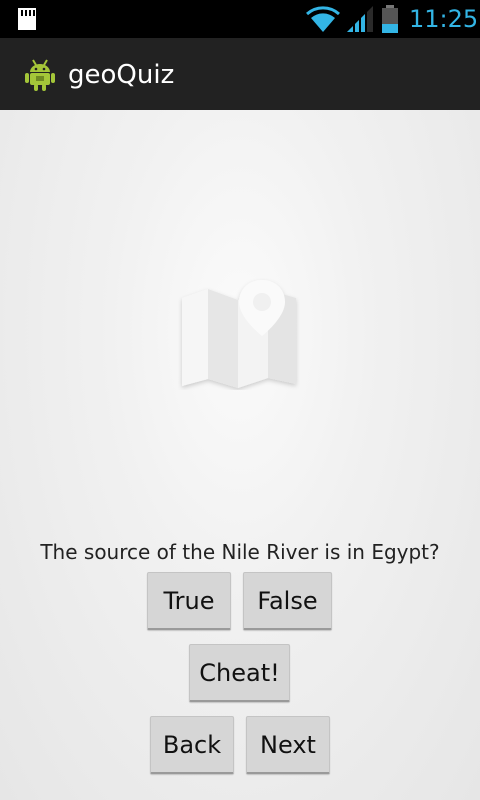 This screenshot has width=480, height=800. I want to click on next-button: Next, so click(288, 745).